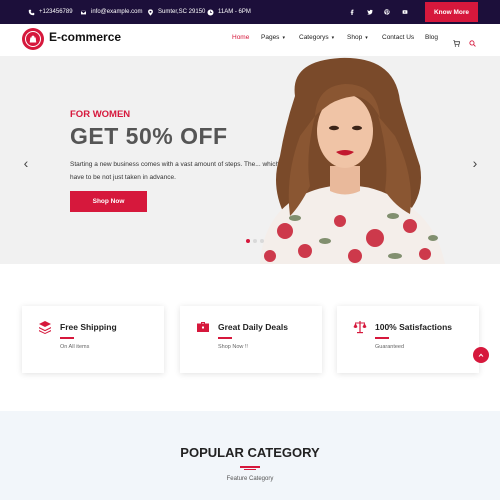 This screenshot has width=500, height=500. Describe the element at coordinates (83, 12) in the screenshot. I see `envelope-icon` at that location.